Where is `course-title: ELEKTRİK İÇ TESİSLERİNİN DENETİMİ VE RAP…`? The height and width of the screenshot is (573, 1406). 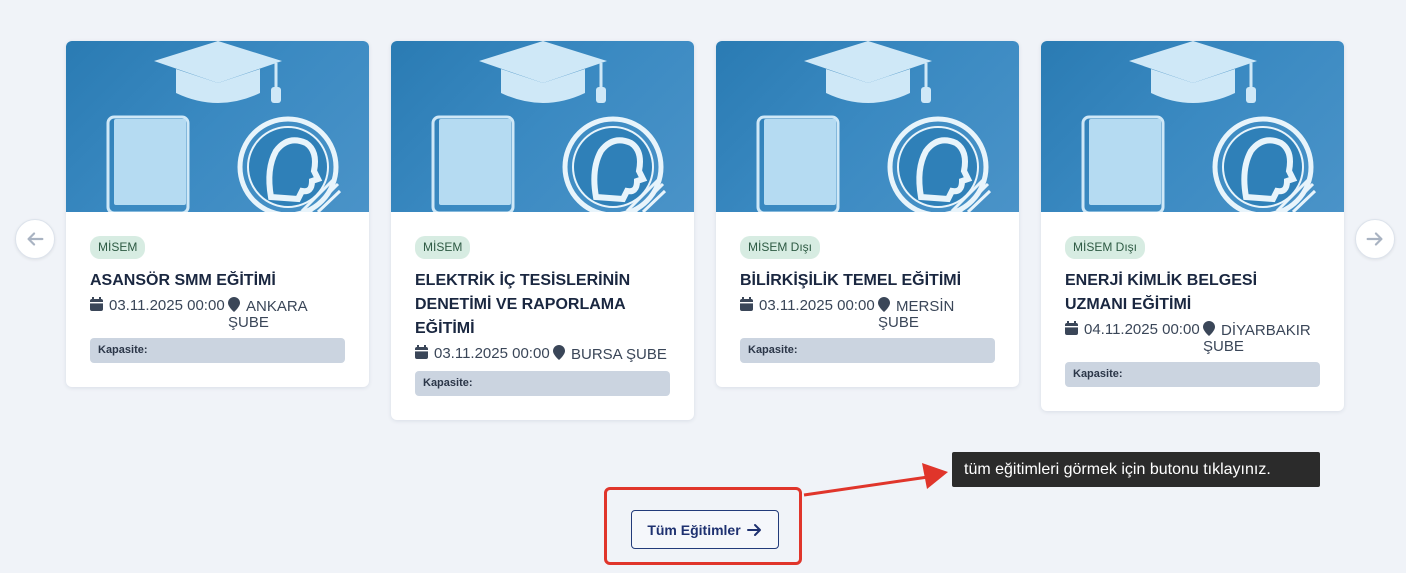
course-title: ELEKTRİK İÇ TESİSLERİNİN DENETİMİ VE RAP… is located at coordinates (542, 305).